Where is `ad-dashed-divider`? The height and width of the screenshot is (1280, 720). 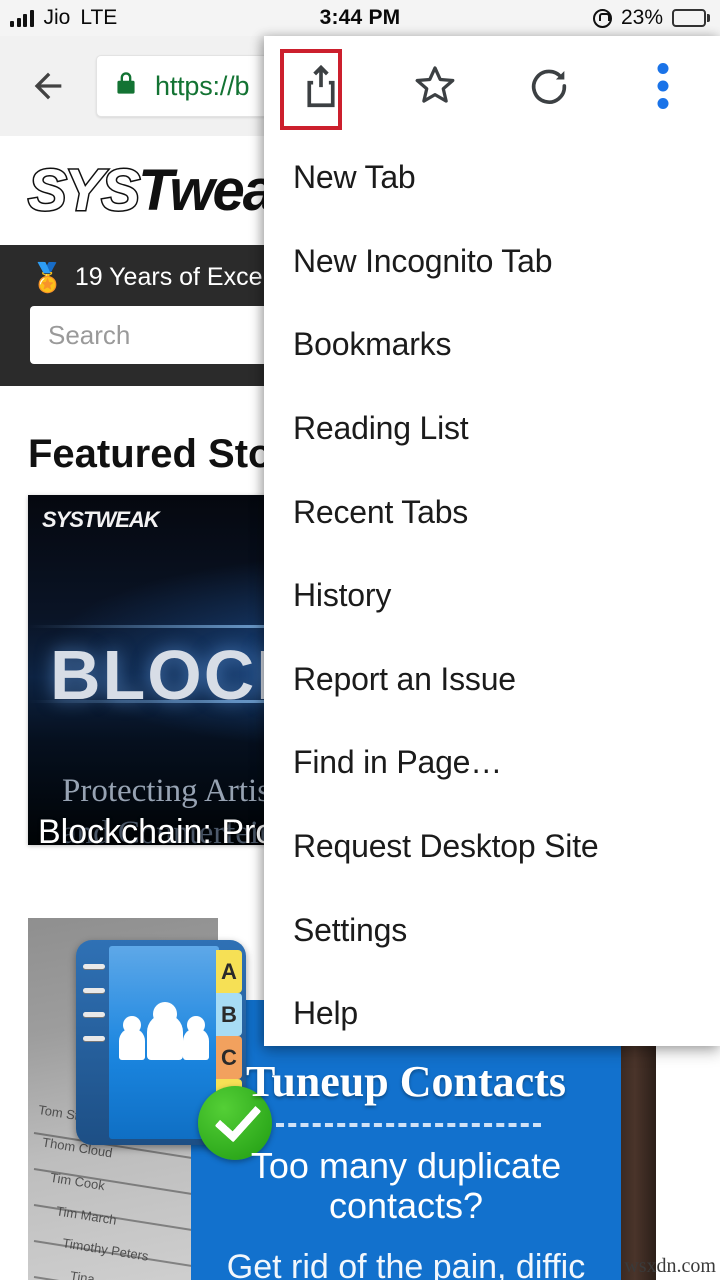 ad-dashed-divider is located at coordinates (408, 1125).